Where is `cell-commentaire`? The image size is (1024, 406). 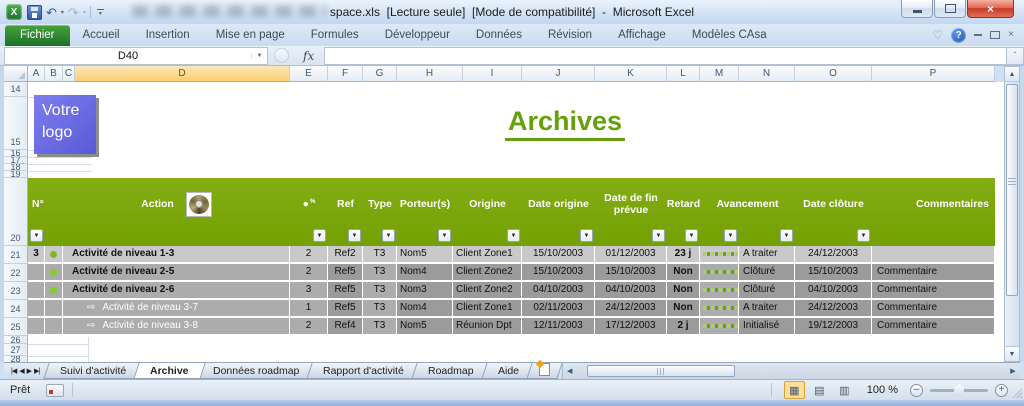 cell-commentaire is located at coordinates (933, 254).